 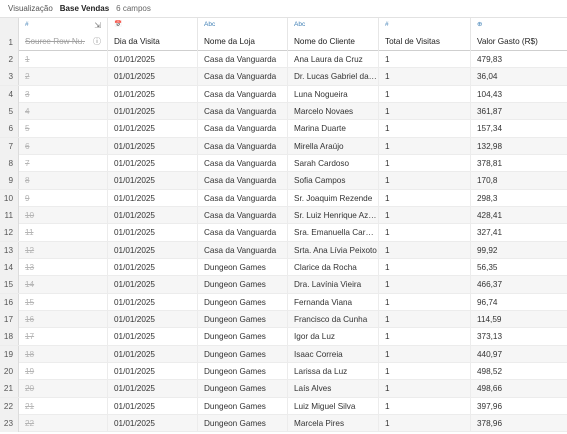 What do you see at coordinates (425, 34) in the screenshot?
I see `column-header-total-de-visitas: # Total de Visitas` at bounding box center [425, 34].